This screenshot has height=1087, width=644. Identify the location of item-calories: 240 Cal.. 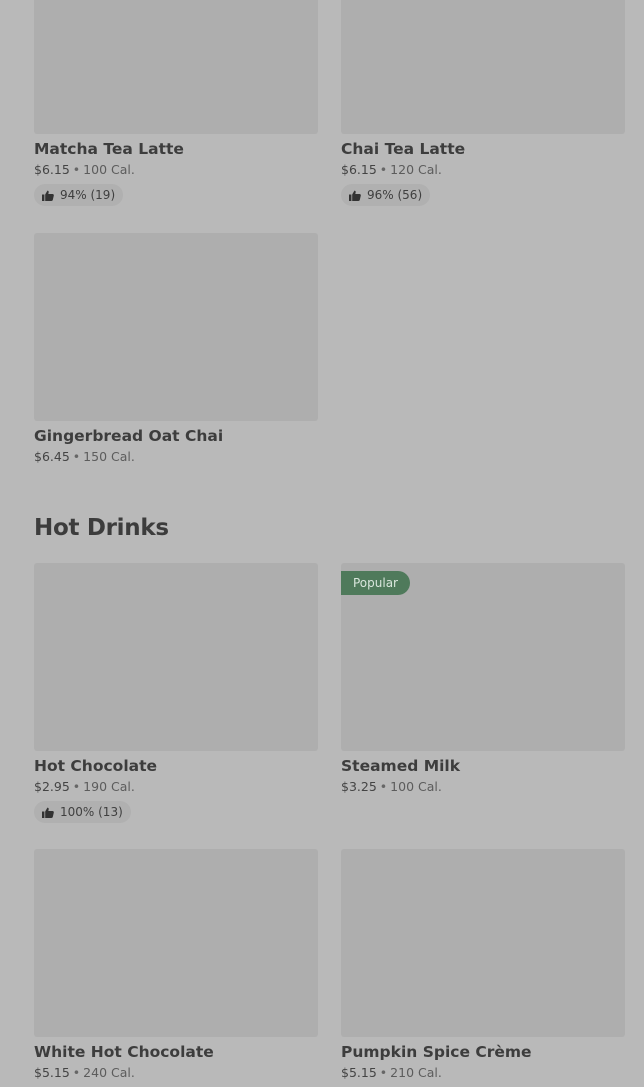
(109, 1072).